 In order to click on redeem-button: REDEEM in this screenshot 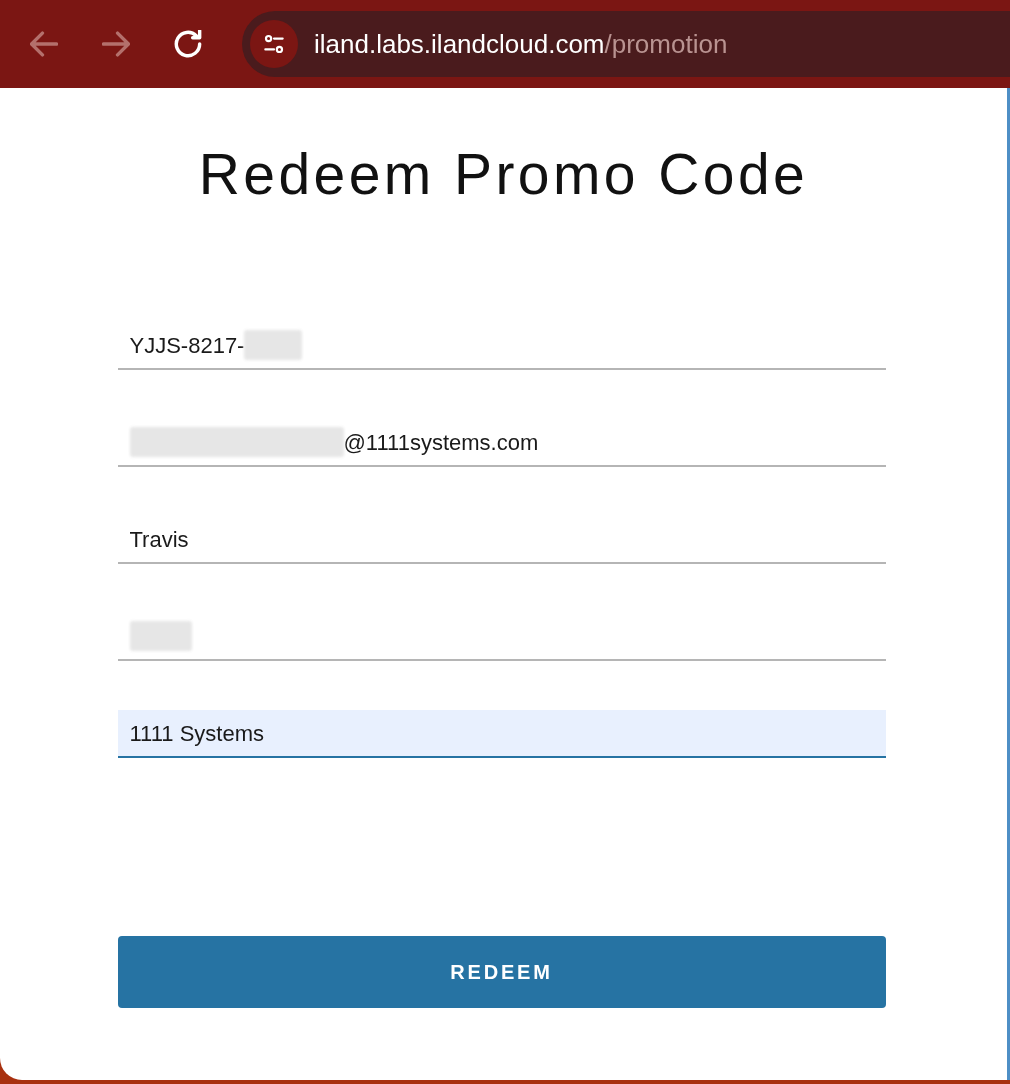, I will do `click(501, 972)`.